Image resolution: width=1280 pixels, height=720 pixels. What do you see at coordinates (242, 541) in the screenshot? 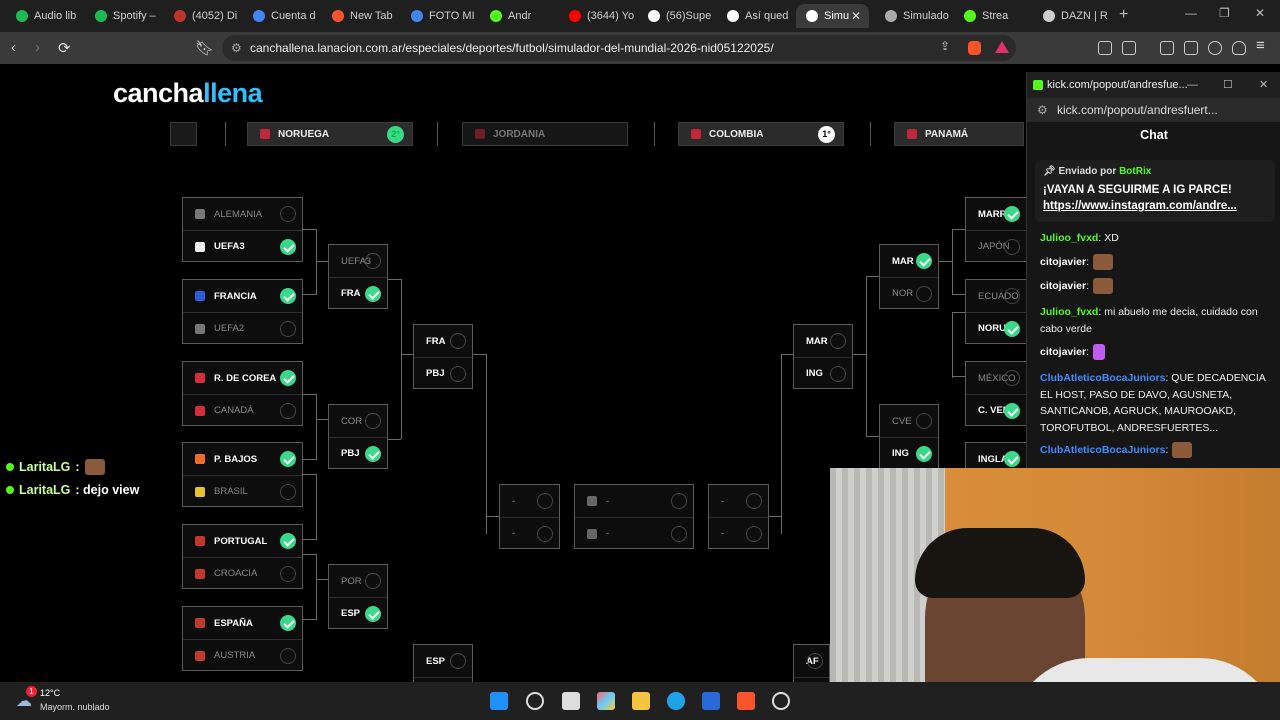
I see `team-slot: PORTUGAL` at bounding box center [242, 541].